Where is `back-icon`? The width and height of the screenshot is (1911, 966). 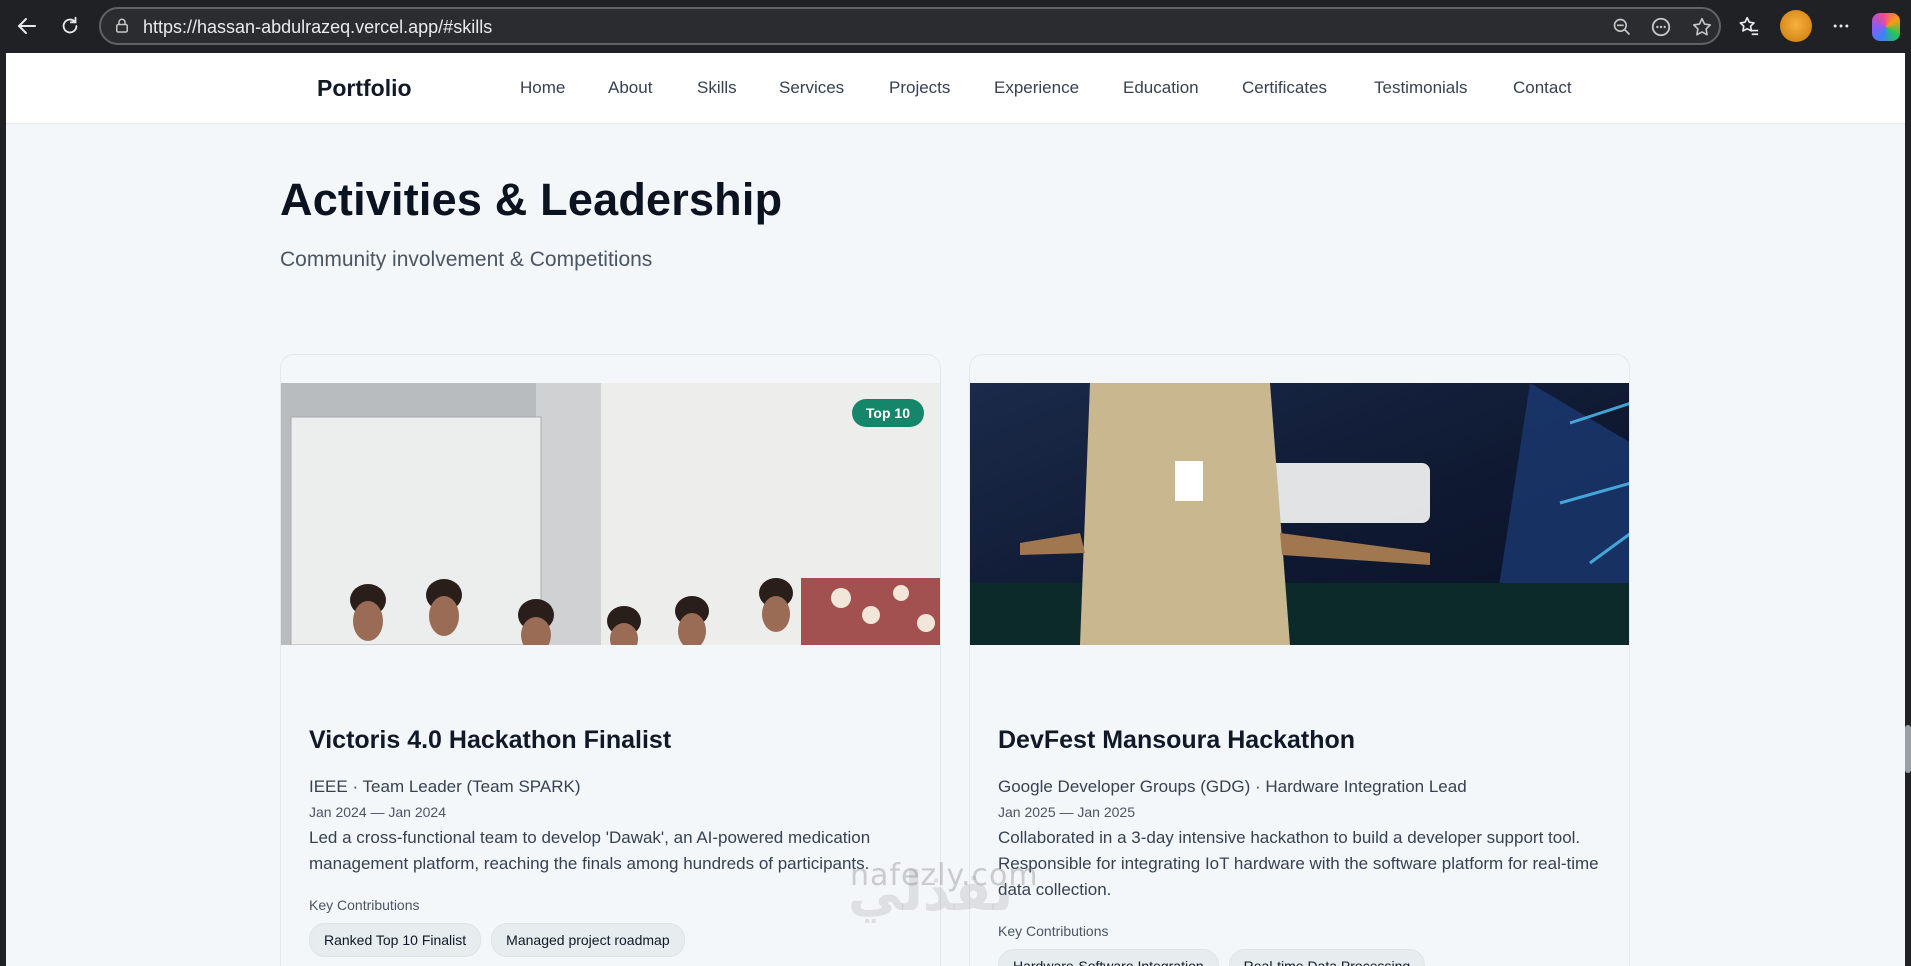
back-icon is located at coordinates (27, 26).